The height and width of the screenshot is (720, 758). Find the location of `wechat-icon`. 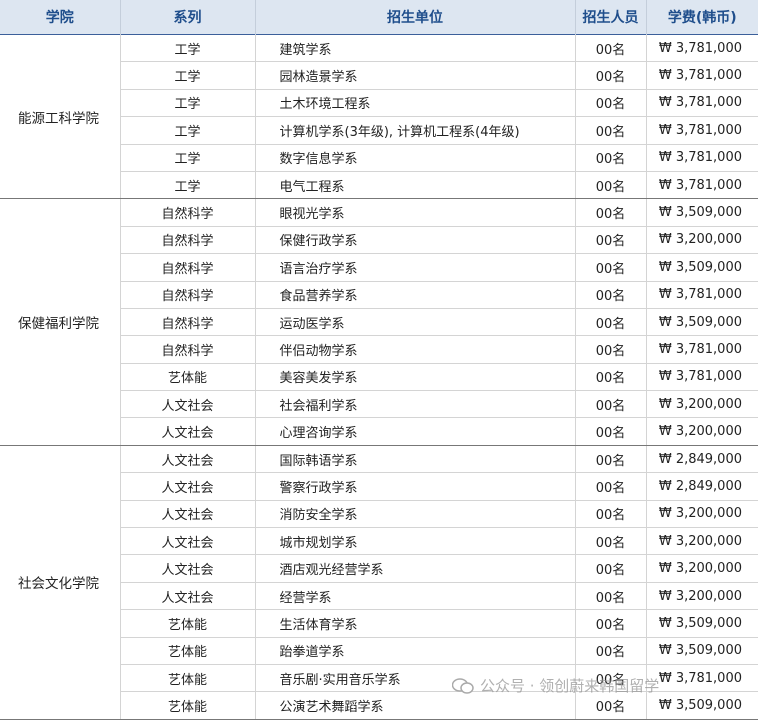

wechat-icon is located at coordinates (463, 685).